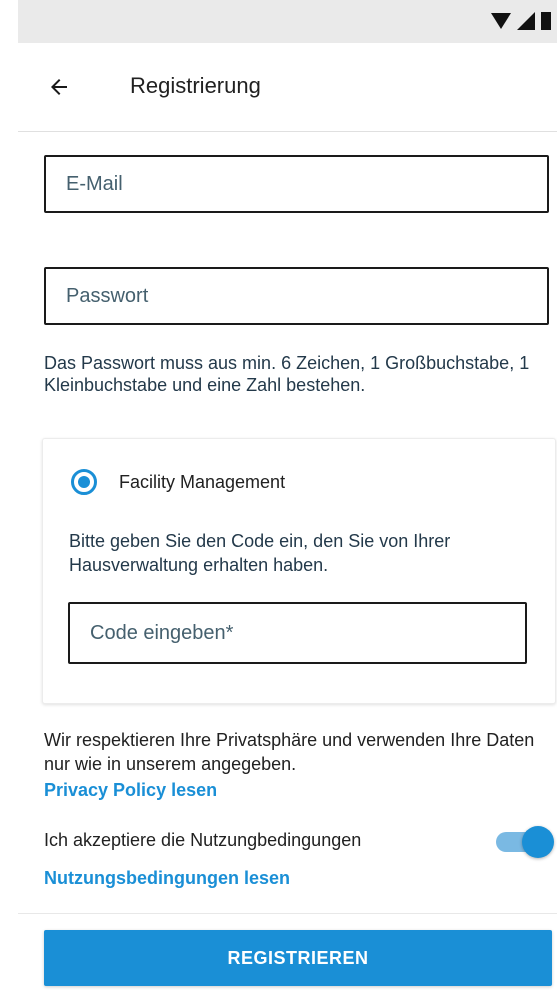  I want to click on arrow-left-icon, so click(59, 87).